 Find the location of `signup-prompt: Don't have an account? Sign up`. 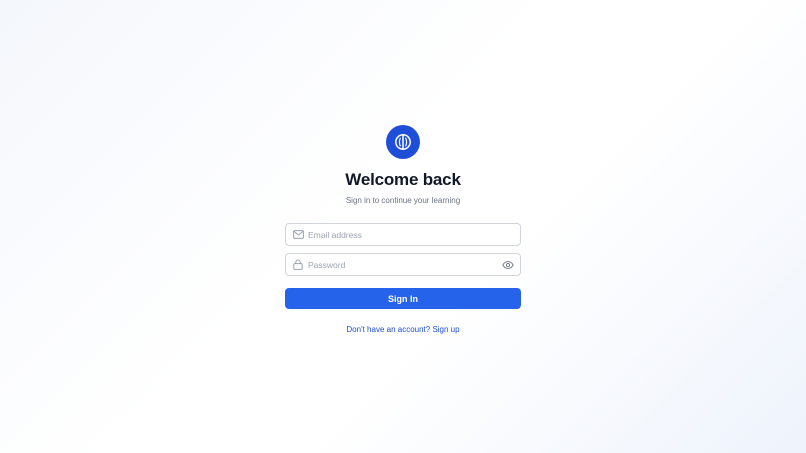

signup-prompt: Don't have an account? Sign up is located at coordinates (403, 330).